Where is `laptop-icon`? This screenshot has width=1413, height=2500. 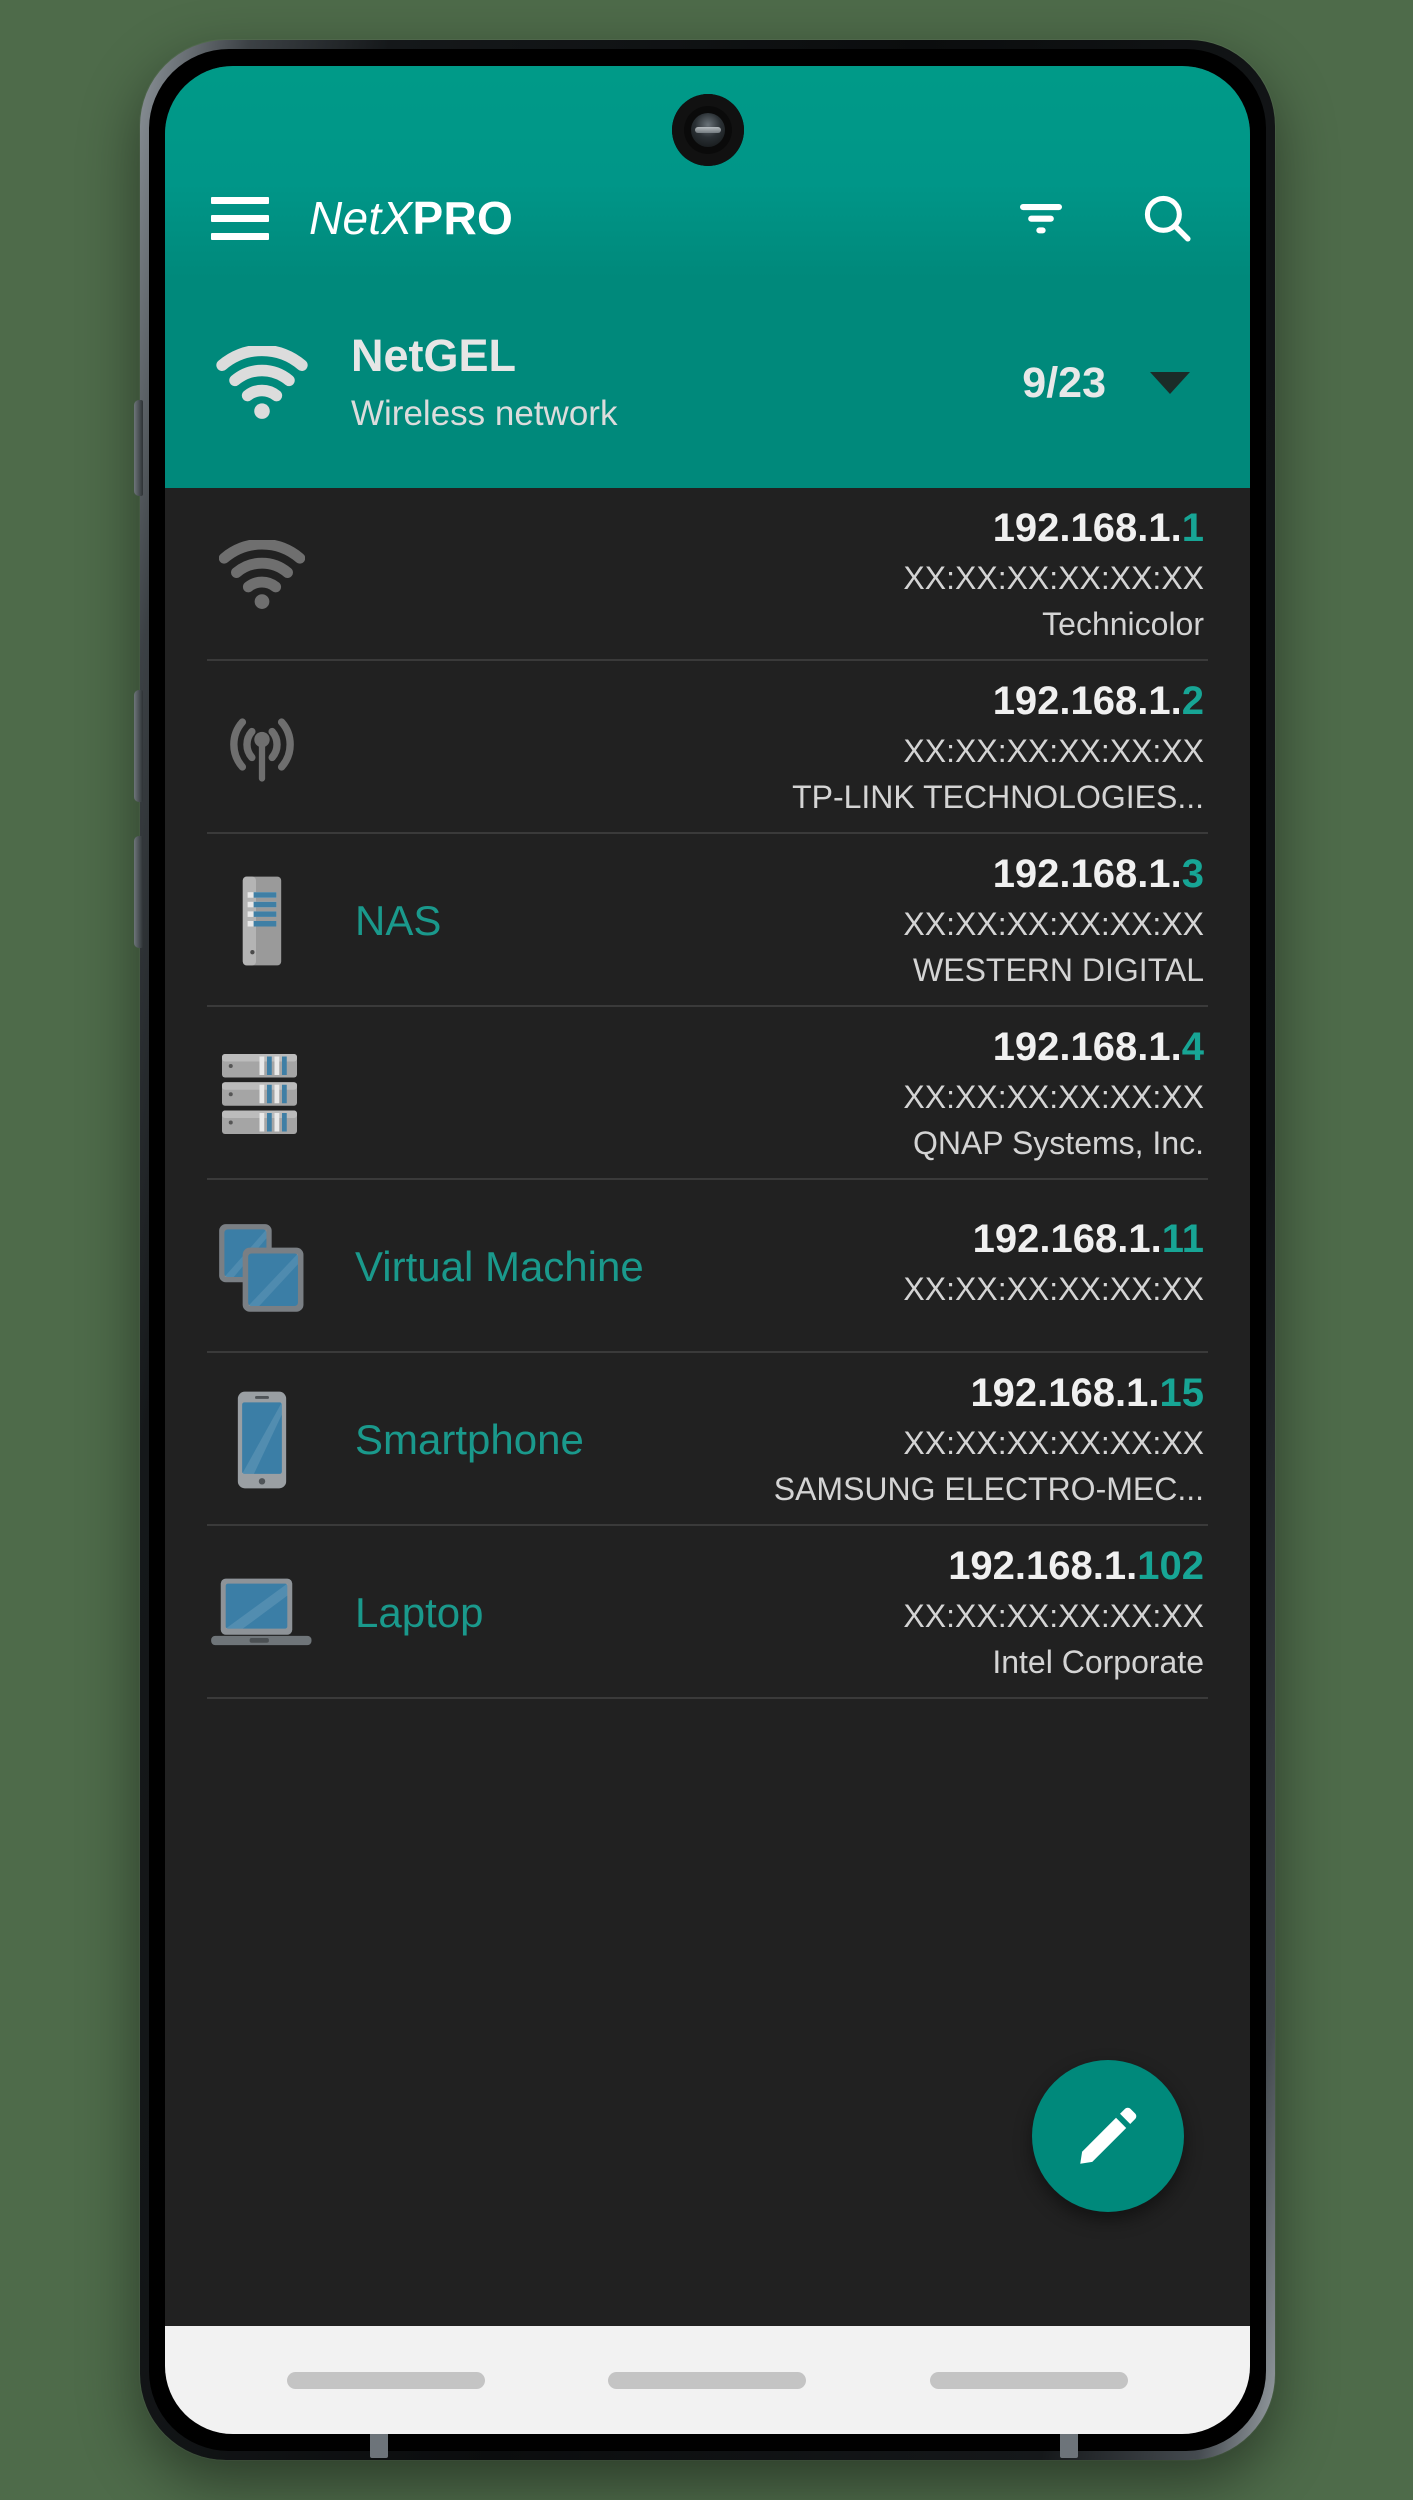 laptop-icon is located at coordinates (262, 1613).